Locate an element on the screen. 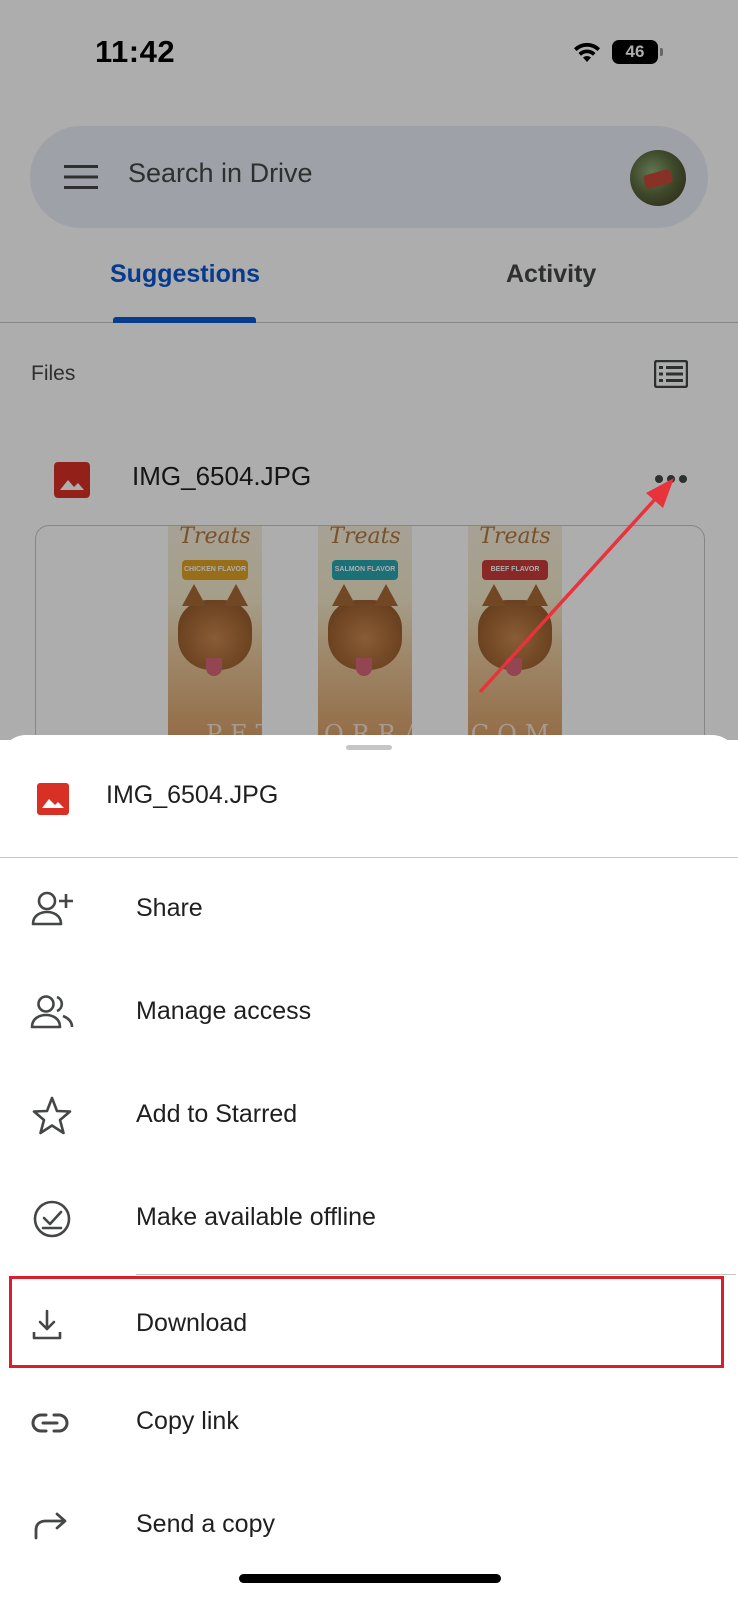  menu-item-manage-access: Manage access is located at coordinates (369, 1013).